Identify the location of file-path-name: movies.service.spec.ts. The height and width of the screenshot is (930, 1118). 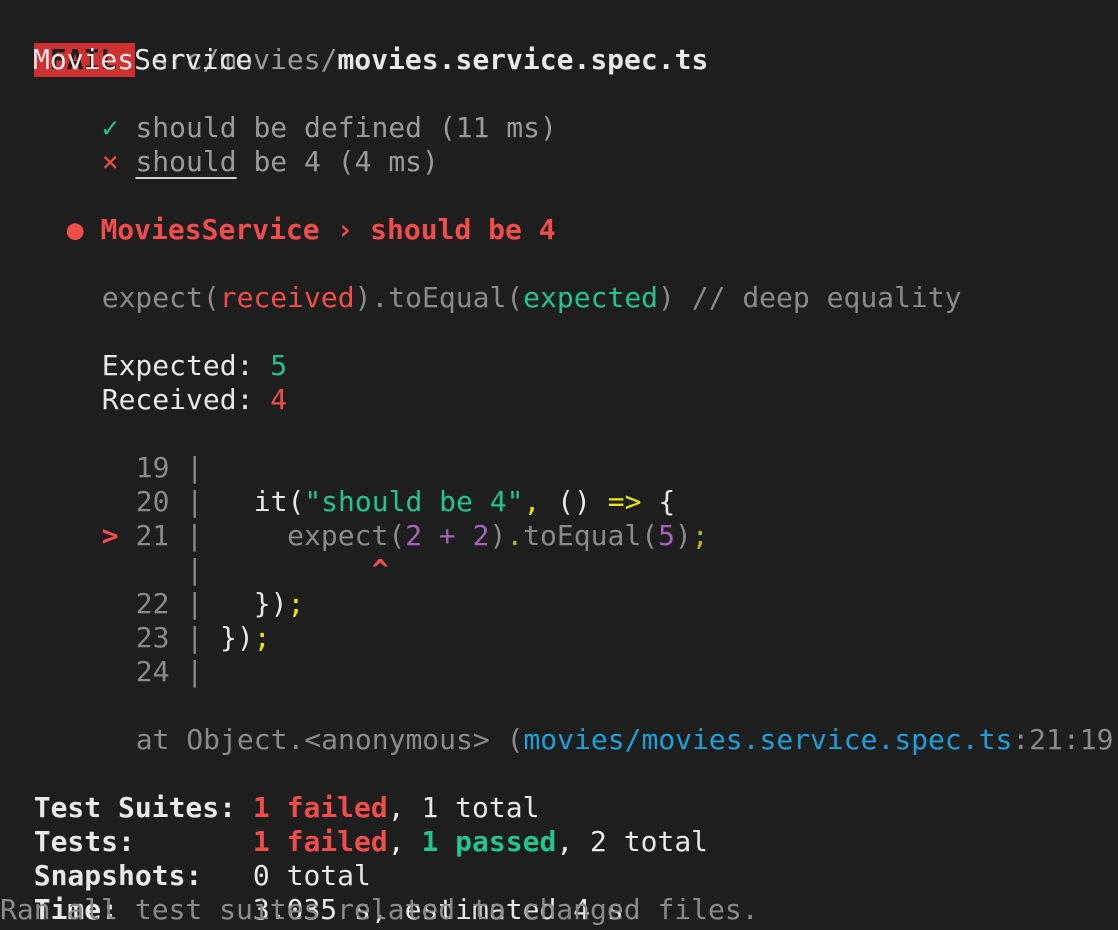
(523, 59).